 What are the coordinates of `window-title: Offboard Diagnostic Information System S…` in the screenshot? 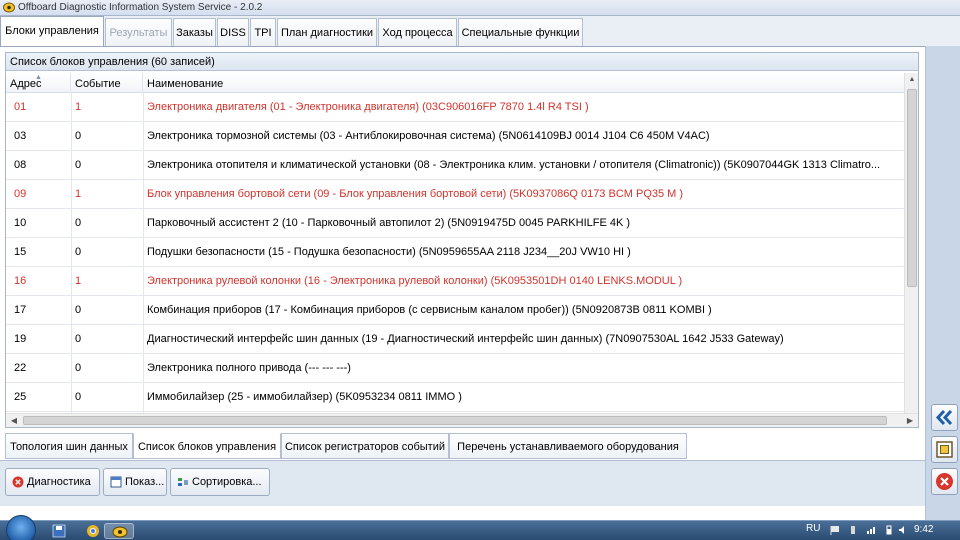 It's located at (140, 7).